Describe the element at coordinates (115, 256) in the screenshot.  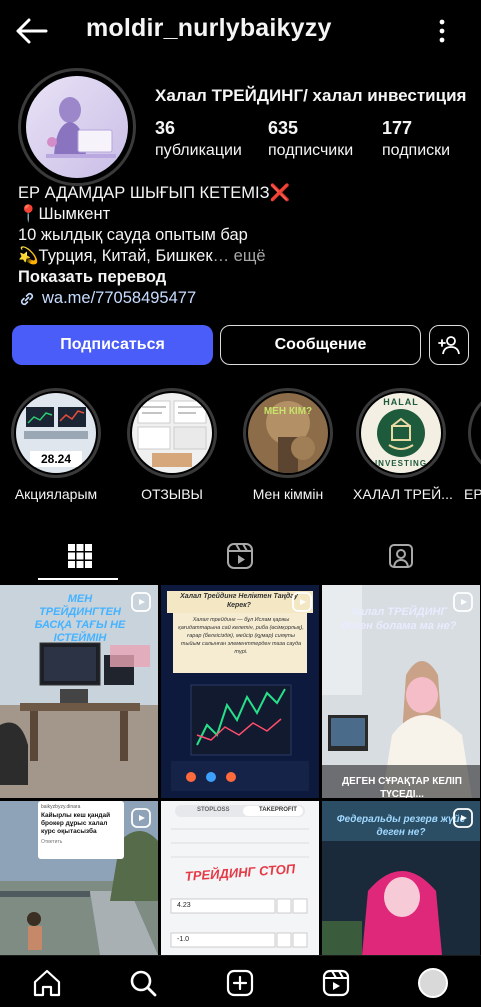
I see `bio-line-text: 💫Турция, Китай, Бишкек` at that location.